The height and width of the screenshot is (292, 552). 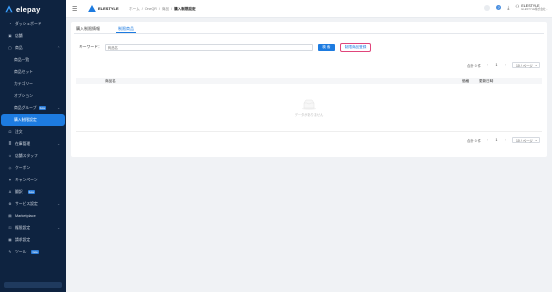 What do you see at coordinates (10, 180) in the screenshot?
I see `campaign-icon: ✦` at bounding box center [10, 180].